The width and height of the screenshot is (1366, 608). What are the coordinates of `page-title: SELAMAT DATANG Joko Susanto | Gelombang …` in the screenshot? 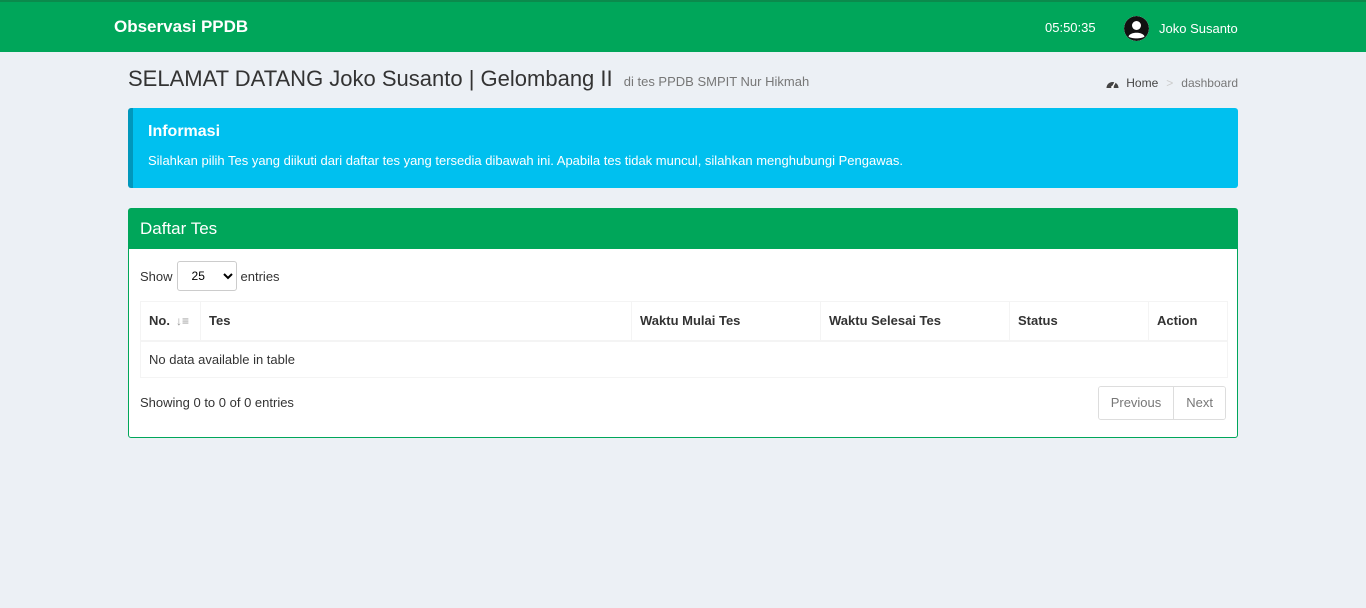 It's located at (468, 79).